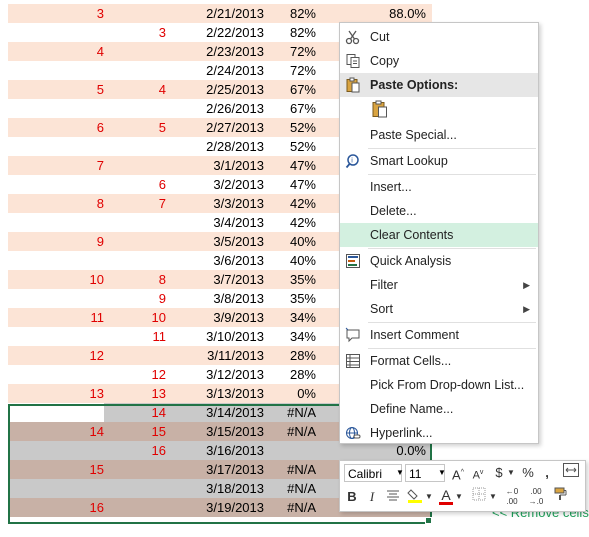 The height and width of the screenshot is (537, 589). I want to click on value-cell: 88.0%, so click(371, 13).